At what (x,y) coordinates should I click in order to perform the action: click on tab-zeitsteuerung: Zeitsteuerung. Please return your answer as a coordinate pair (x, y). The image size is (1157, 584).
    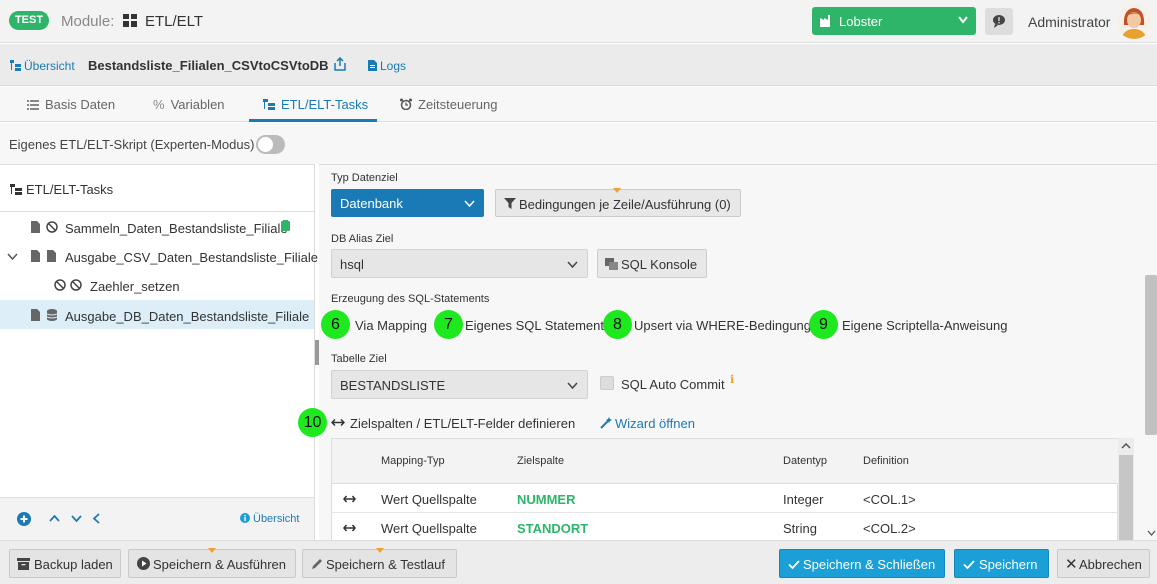
    Looking at the image, I should click on (449, 104).